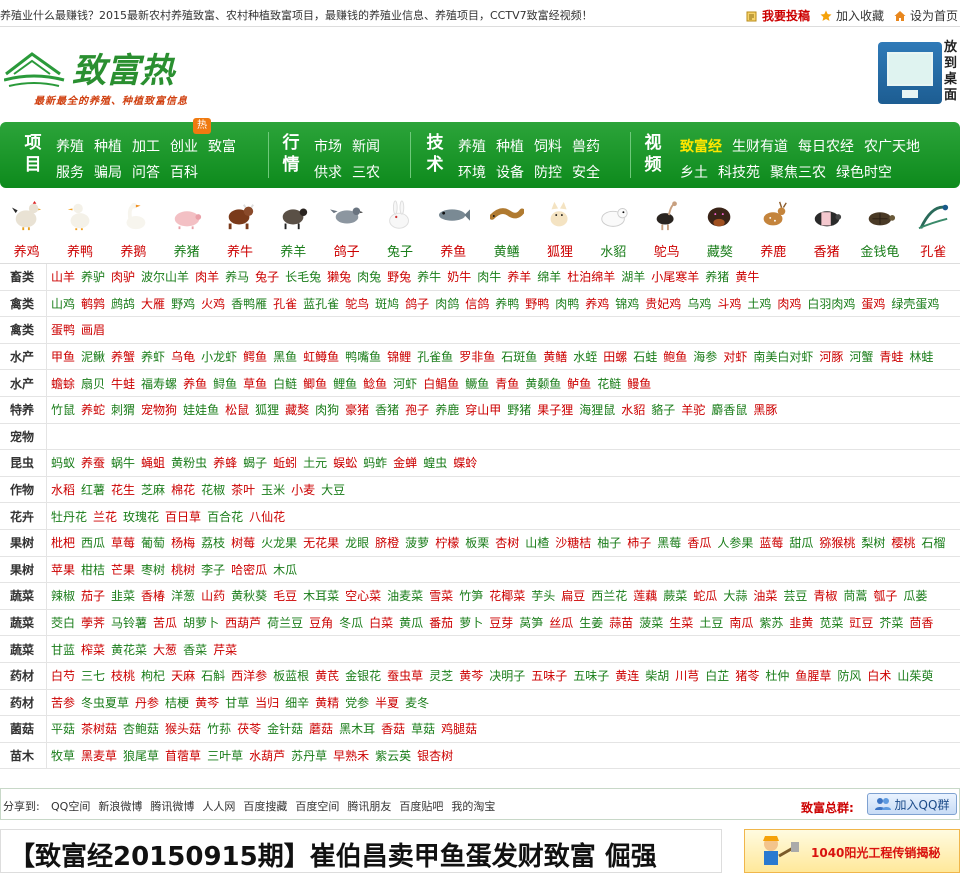 The height and width of the screenshot is (873, 960). Describe the element at coordinates (303, 489) in the screenshot. I see `category-link: 小麦` at that location.